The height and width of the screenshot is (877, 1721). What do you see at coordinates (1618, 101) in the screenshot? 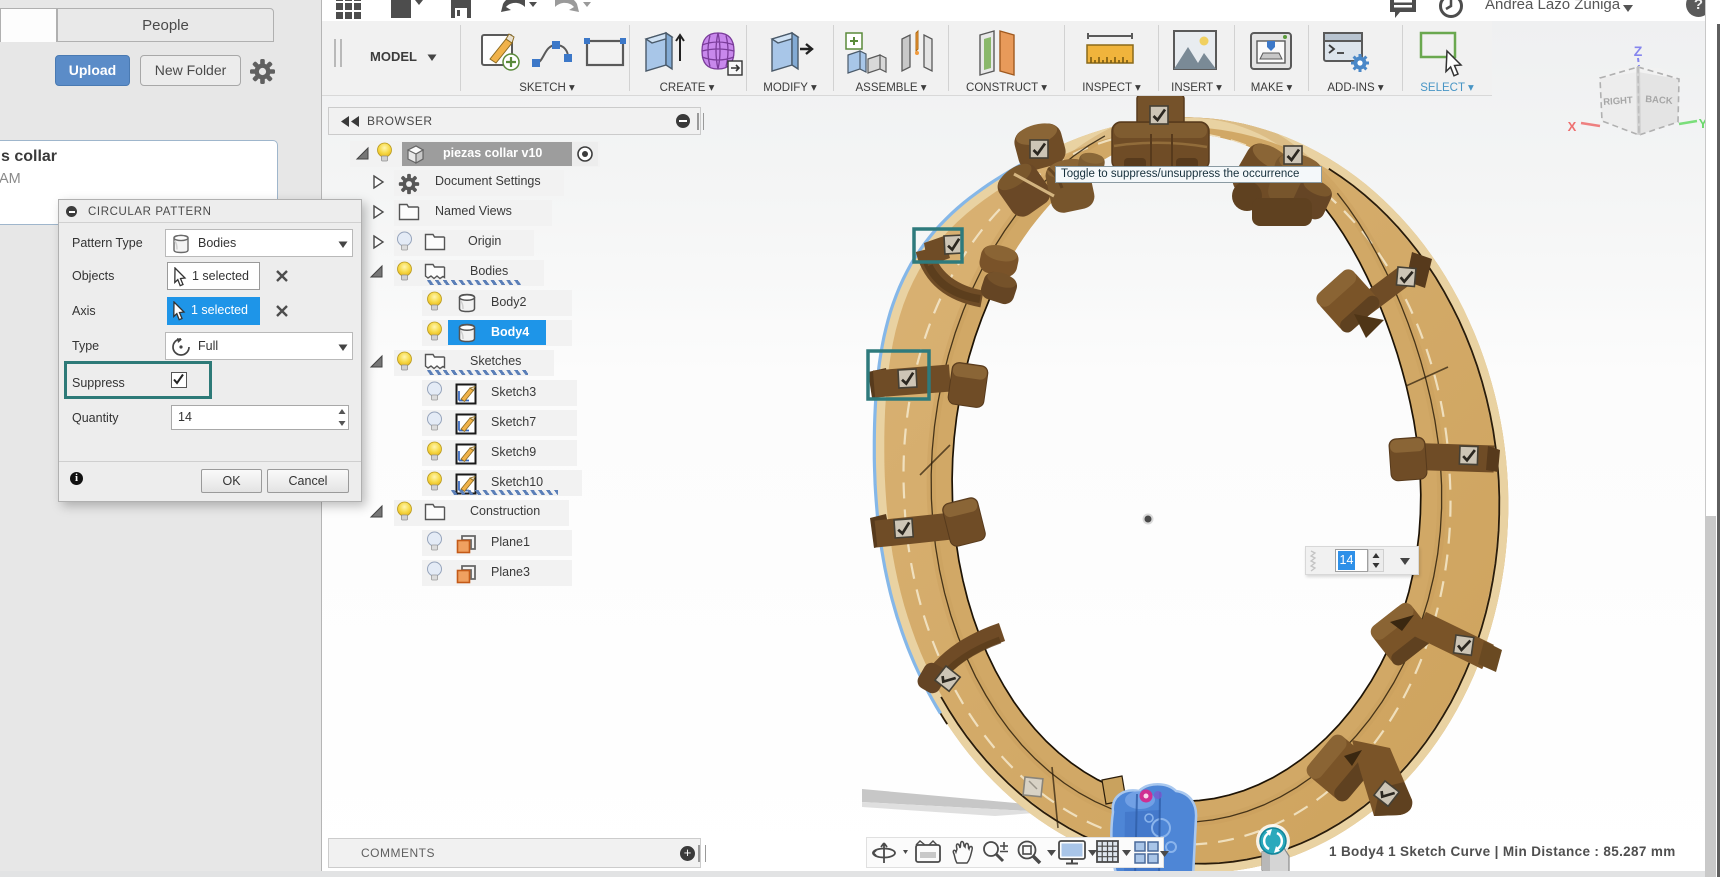
I see `svg-text: RIGHT` at bounding box center [1618, 101].